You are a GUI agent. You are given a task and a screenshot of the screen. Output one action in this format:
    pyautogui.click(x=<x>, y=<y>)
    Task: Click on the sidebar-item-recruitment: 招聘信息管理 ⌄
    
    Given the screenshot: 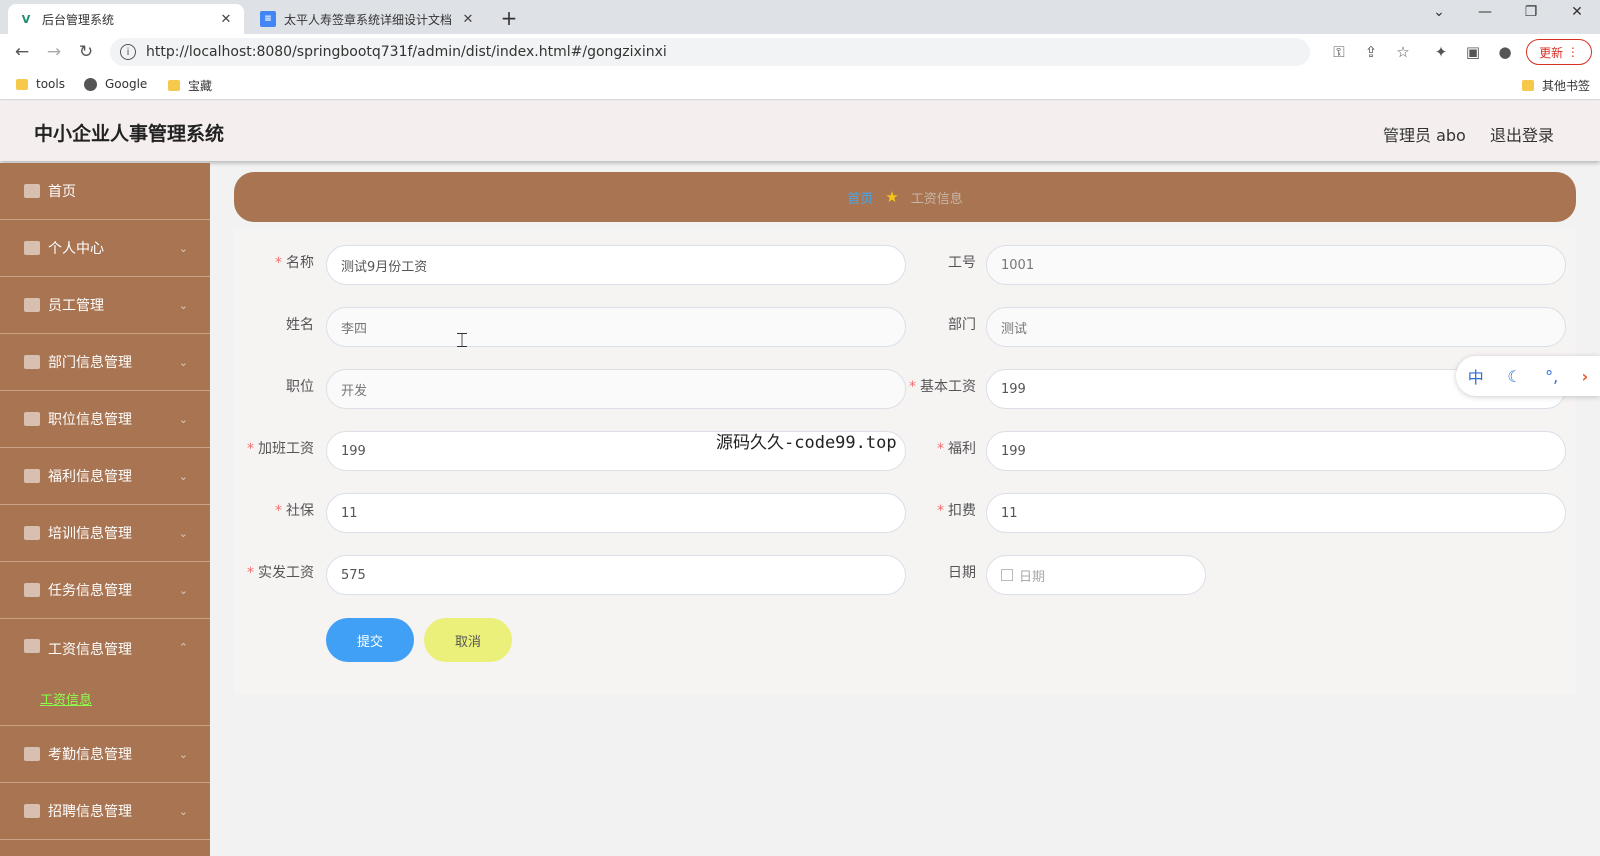 What is the action you would take?
    pyautogui.click(x=105, y=811)
    